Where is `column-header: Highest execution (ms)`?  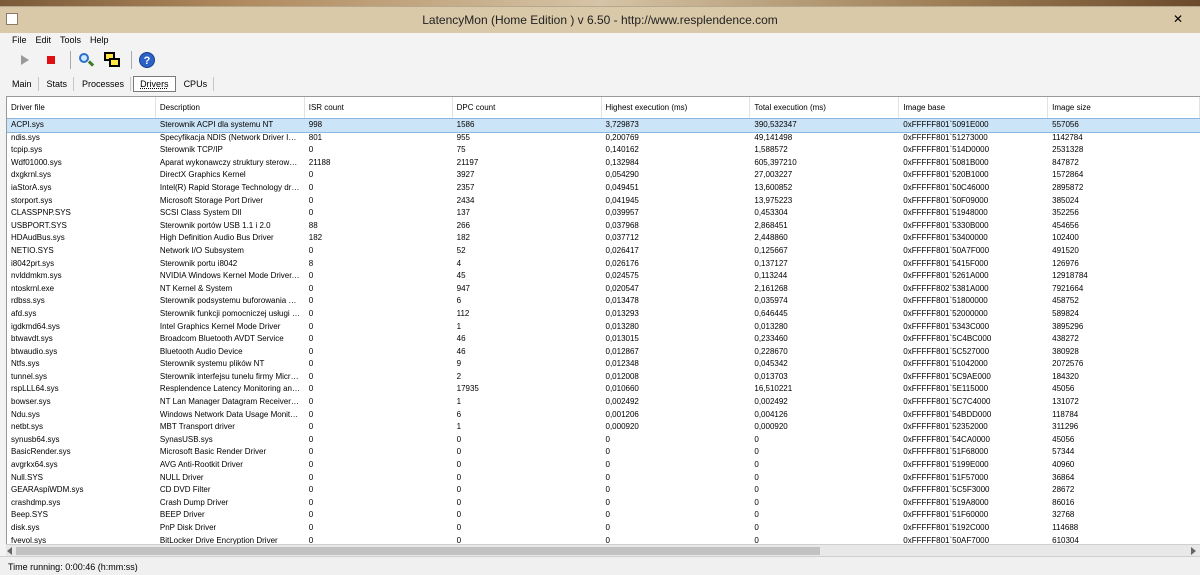
column-header: Highest execution (ms) is located at coordinates (676, 107).